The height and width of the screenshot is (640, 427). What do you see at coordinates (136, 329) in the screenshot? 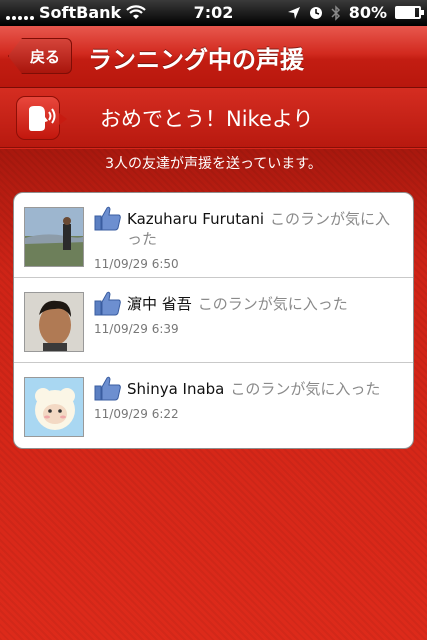
I see `timestamp: 11/09/29 6:39` at bounding box center [136, 329].